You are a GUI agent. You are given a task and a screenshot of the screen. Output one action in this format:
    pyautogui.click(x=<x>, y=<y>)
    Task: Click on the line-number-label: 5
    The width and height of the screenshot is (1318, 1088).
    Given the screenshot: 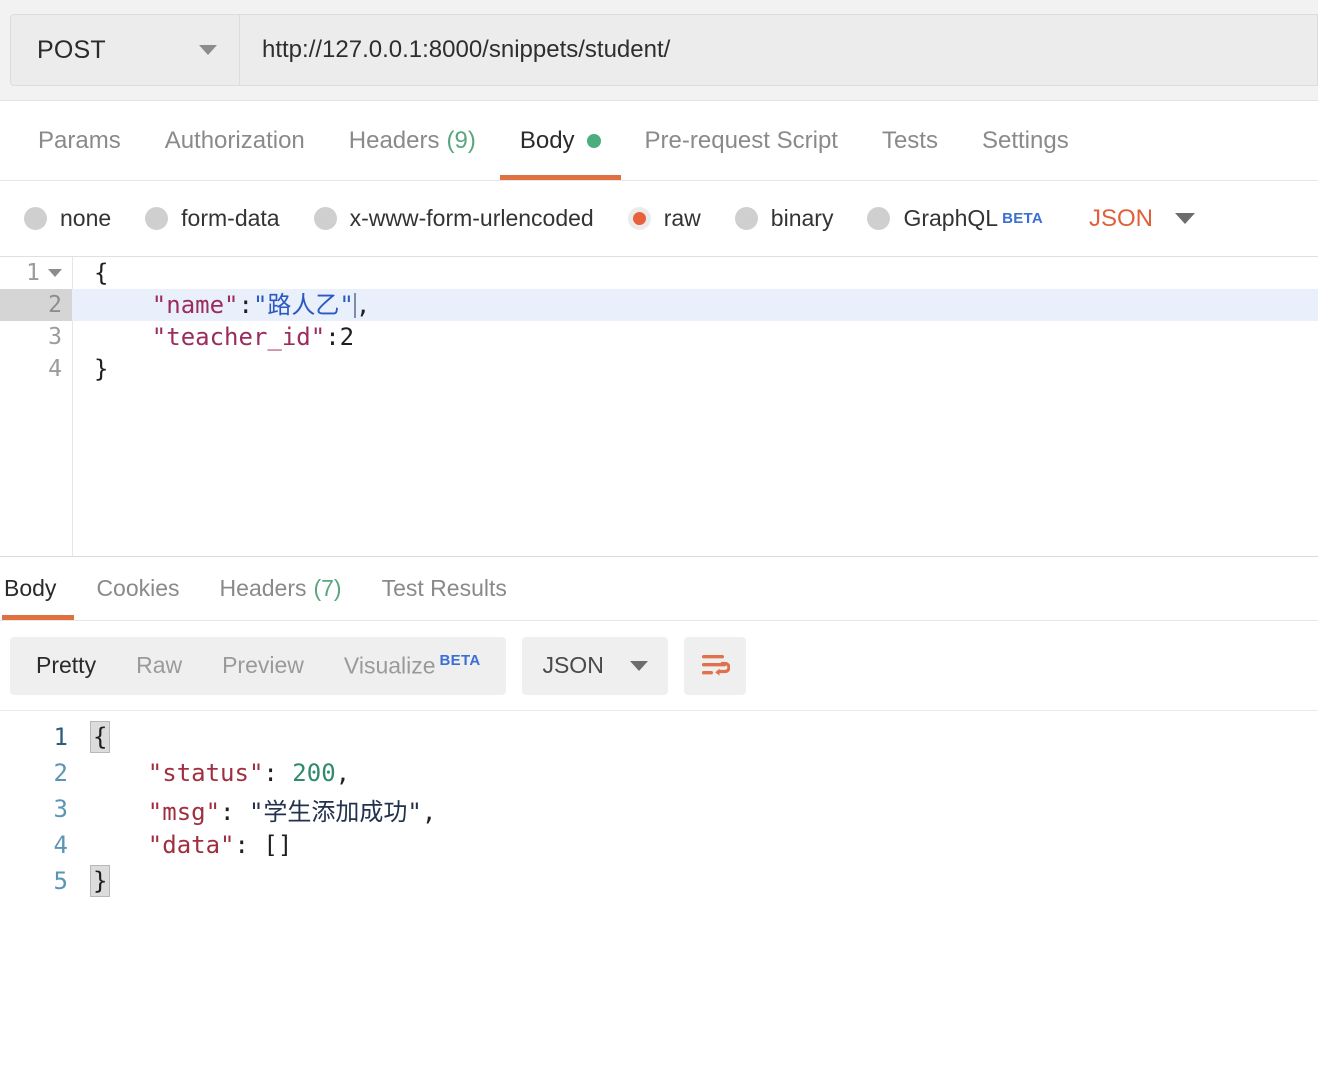 What is the action you would take?
    pyautogui.click(x=60, y=881)
    